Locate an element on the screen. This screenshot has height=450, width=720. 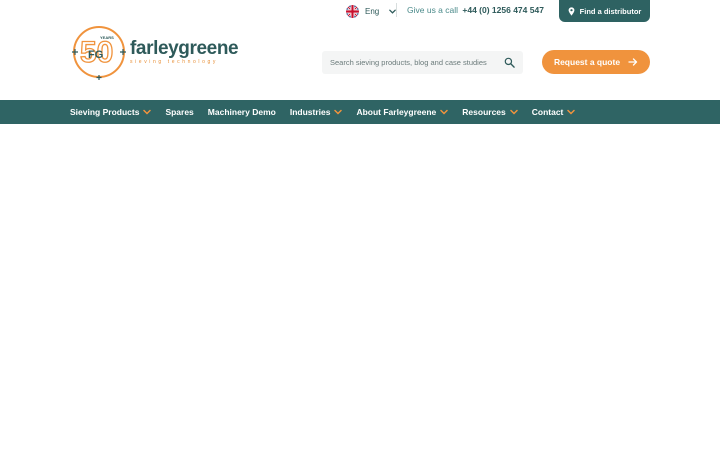
nav-item-label: Spares is located at coordinates (179, 112).